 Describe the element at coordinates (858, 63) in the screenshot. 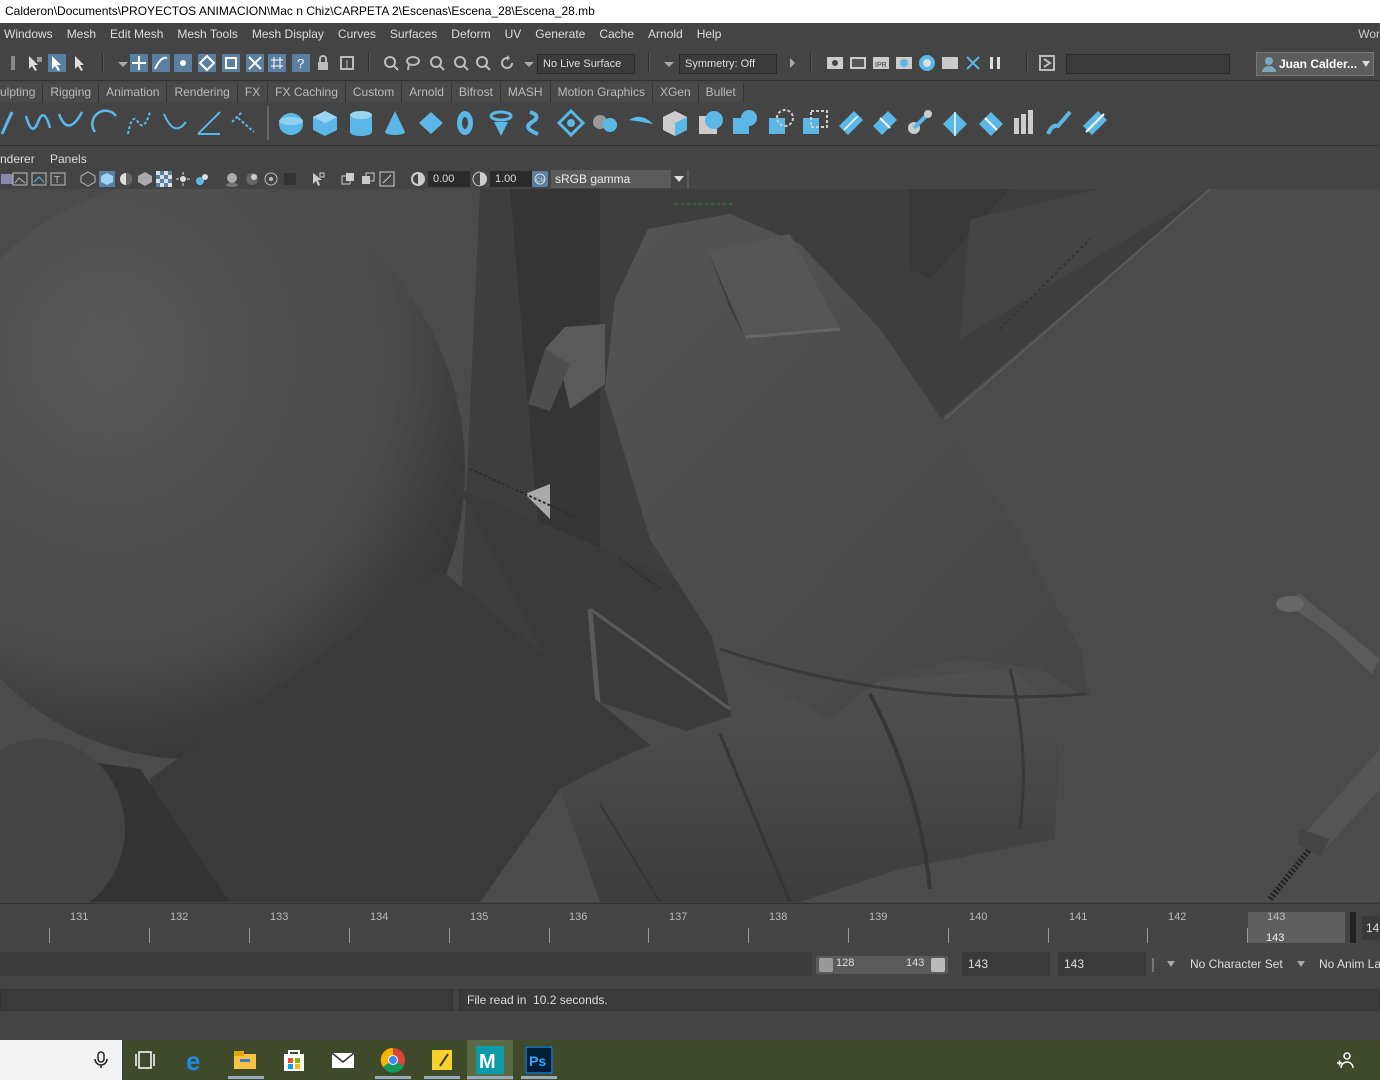

I see `render-frame-icon` at that location.